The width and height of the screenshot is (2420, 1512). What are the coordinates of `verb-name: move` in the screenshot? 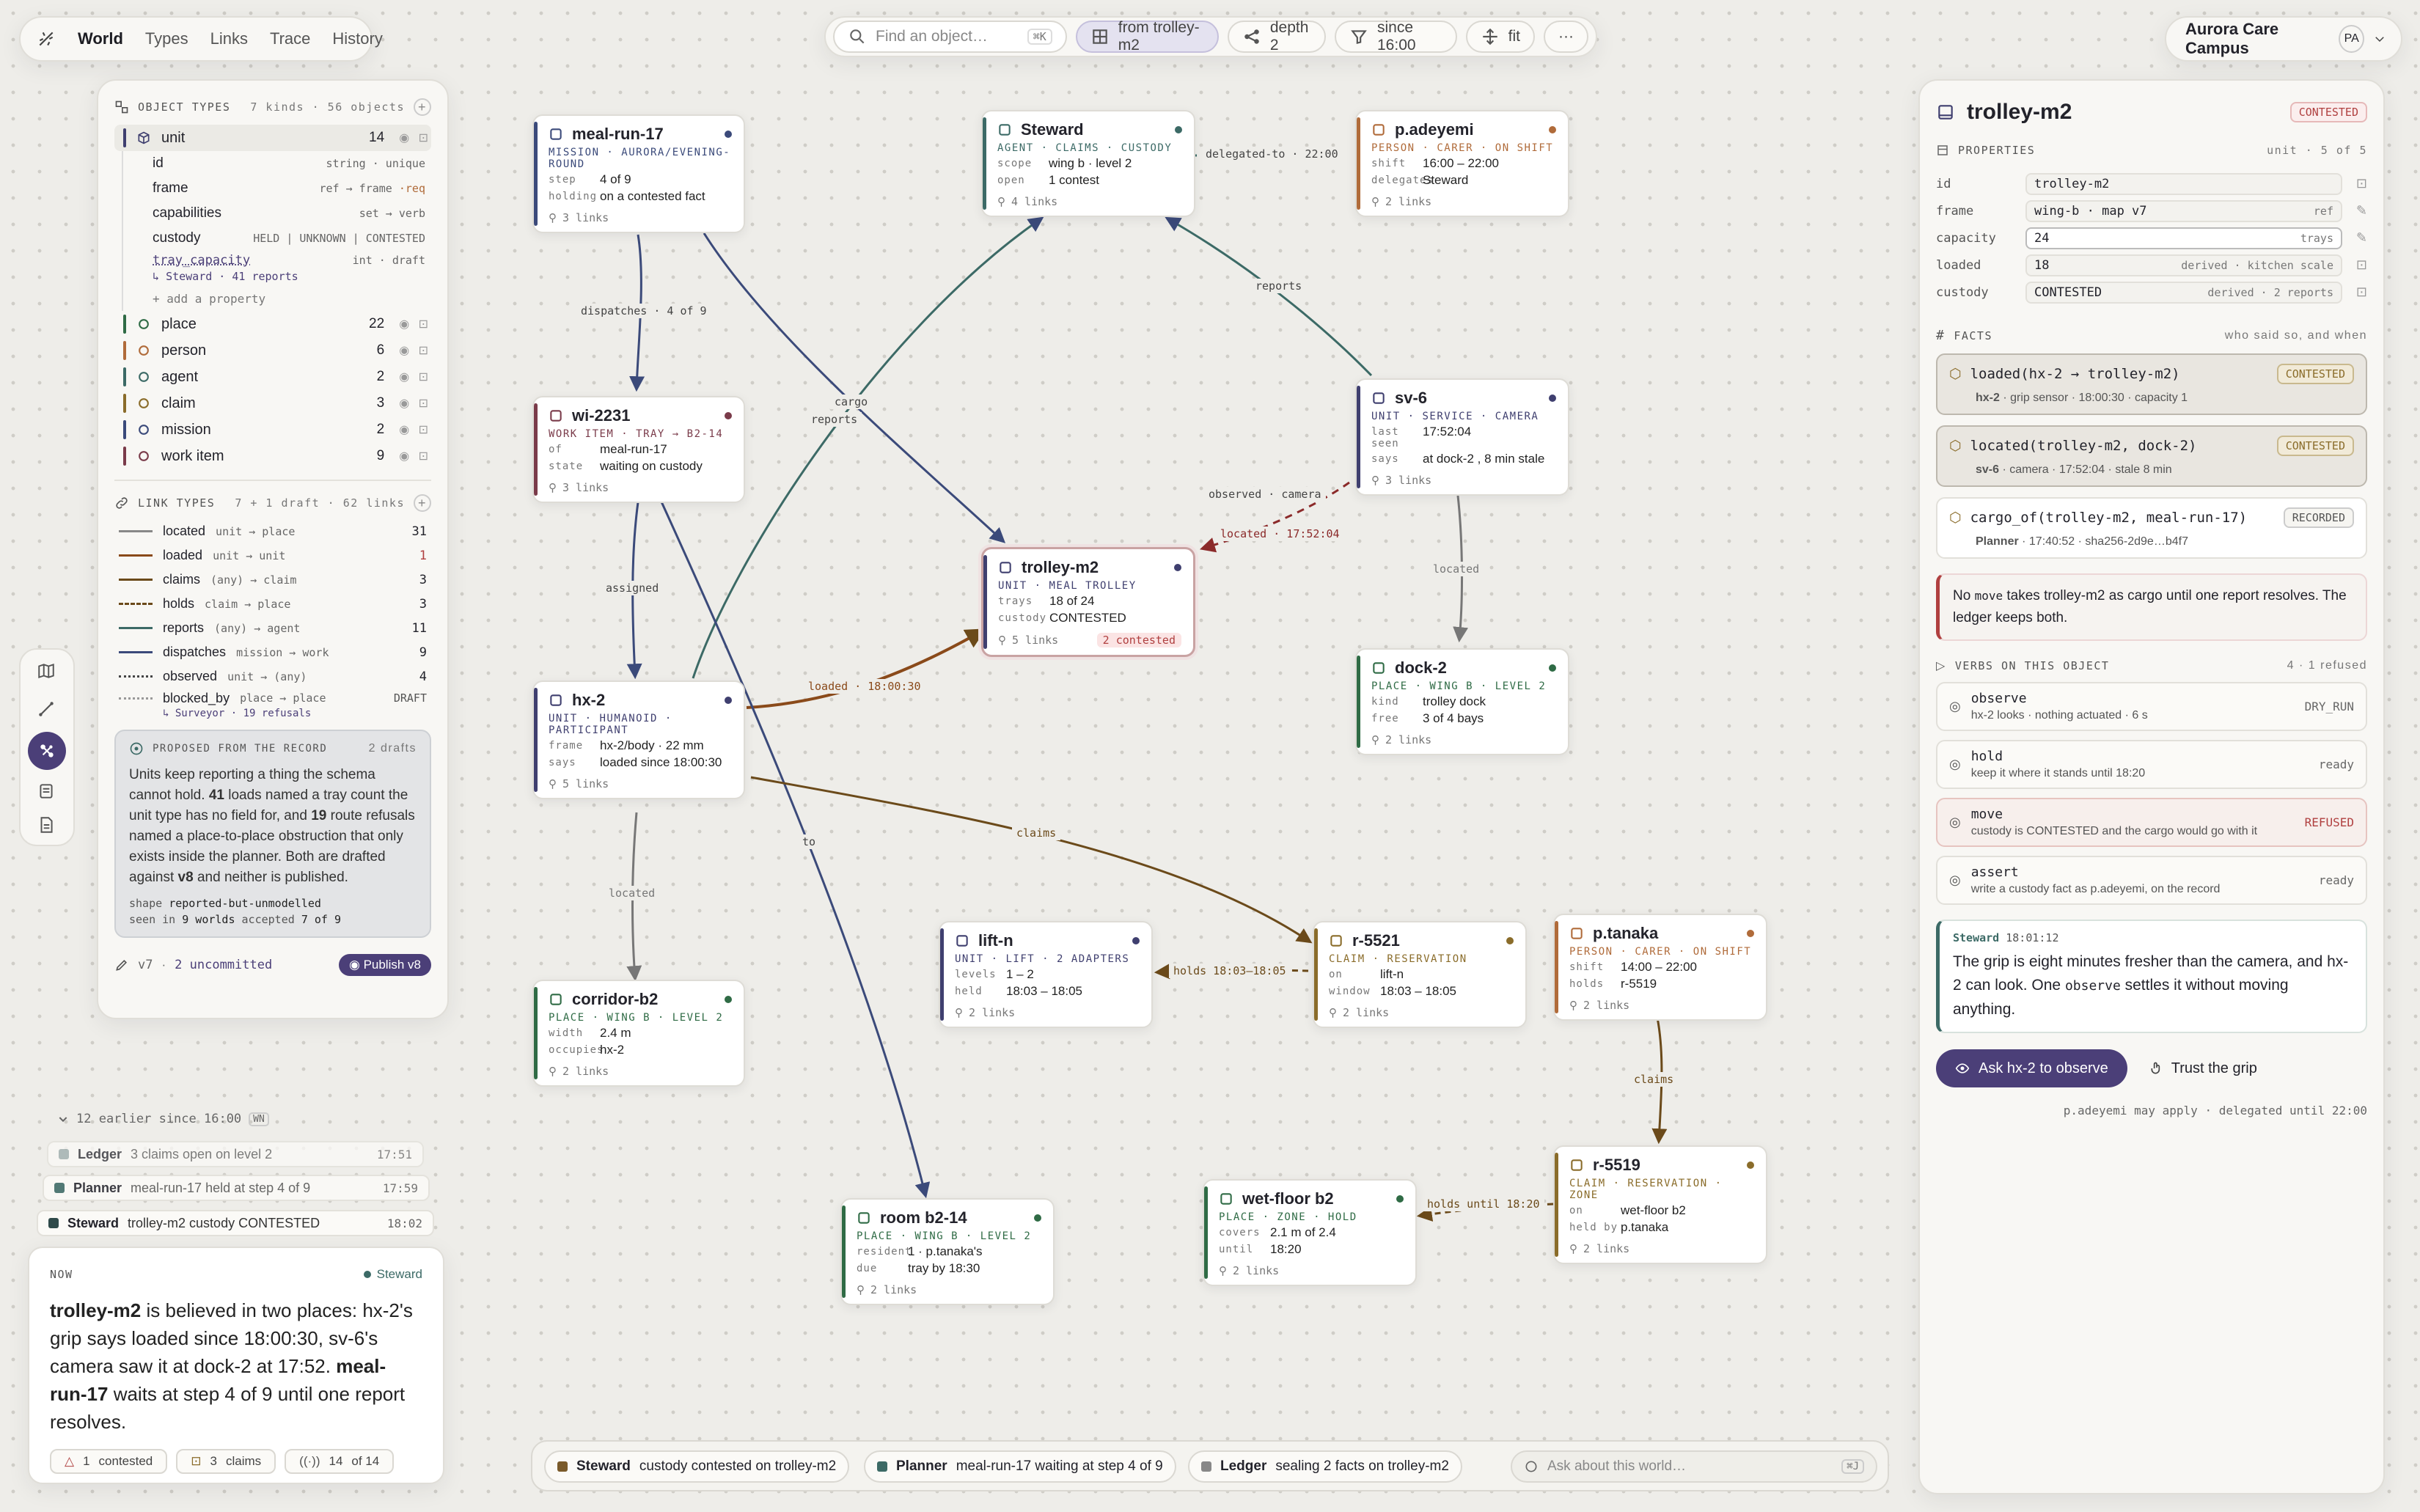 It's located at (1986, 815).